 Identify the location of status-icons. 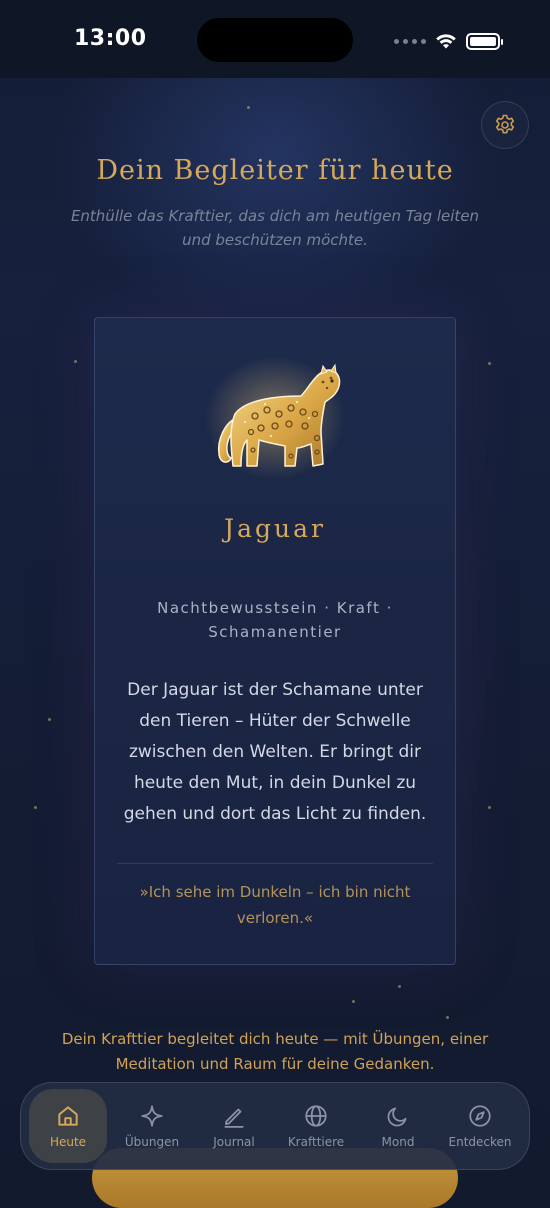
(448, 41).